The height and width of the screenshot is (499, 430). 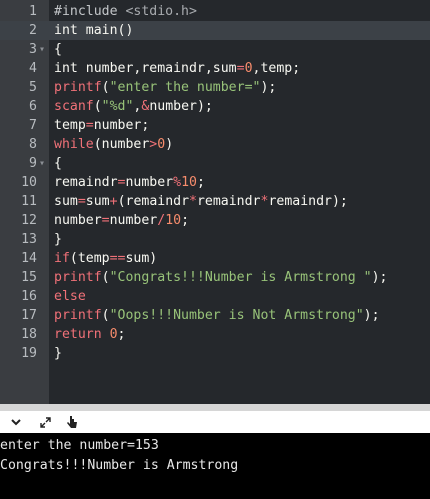 I want to click on code-token: remaindr, so click(x=228, y=201).